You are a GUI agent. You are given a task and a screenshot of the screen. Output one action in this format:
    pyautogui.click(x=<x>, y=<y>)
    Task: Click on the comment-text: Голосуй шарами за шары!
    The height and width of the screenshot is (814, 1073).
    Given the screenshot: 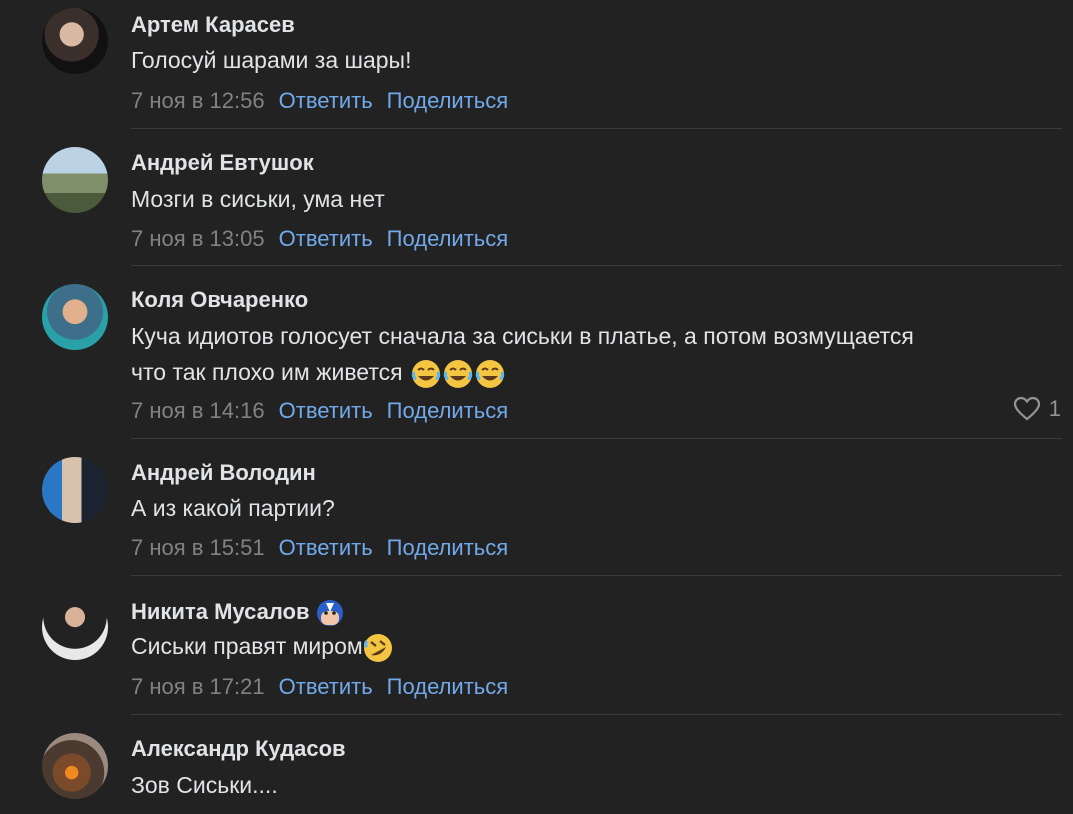 What is the action you would take?
    pyautogui.click(x=271, y=60)
    